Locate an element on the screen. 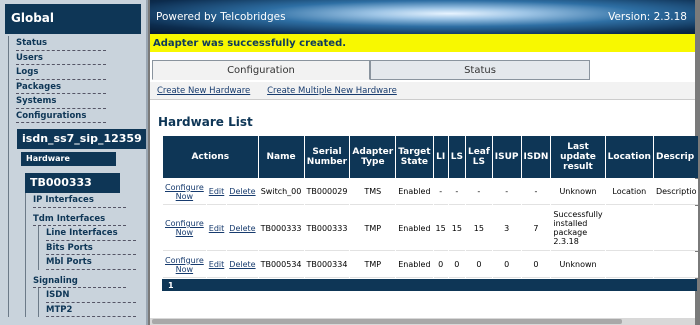 This screenshot has height=325, width=700. cell-isdn: 0 is located at coordinates (536, 265).